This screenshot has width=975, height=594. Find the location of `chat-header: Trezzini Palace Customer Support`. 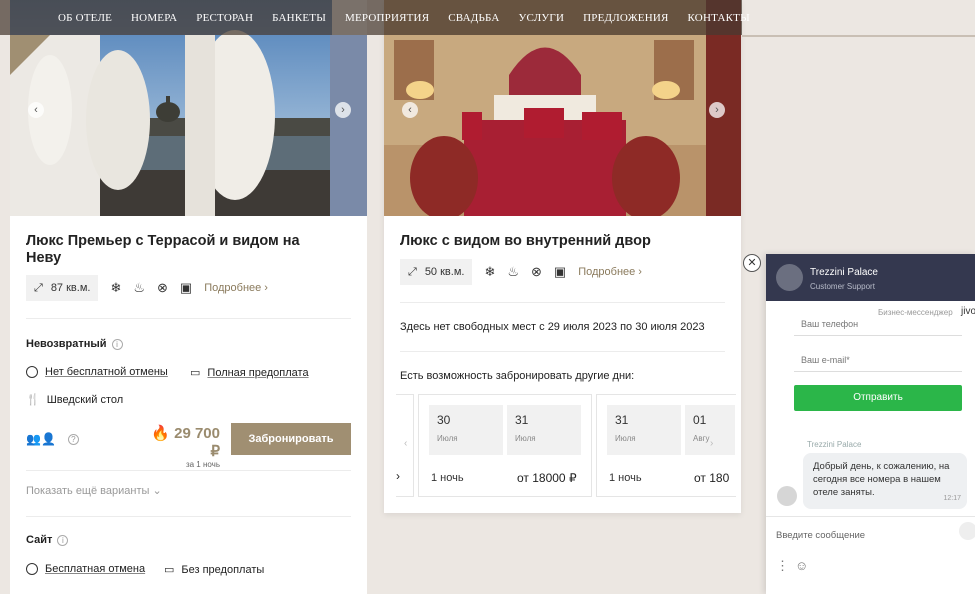

chat-header: Trezzini Palace Customer Support is located at coordinates (870, 277).